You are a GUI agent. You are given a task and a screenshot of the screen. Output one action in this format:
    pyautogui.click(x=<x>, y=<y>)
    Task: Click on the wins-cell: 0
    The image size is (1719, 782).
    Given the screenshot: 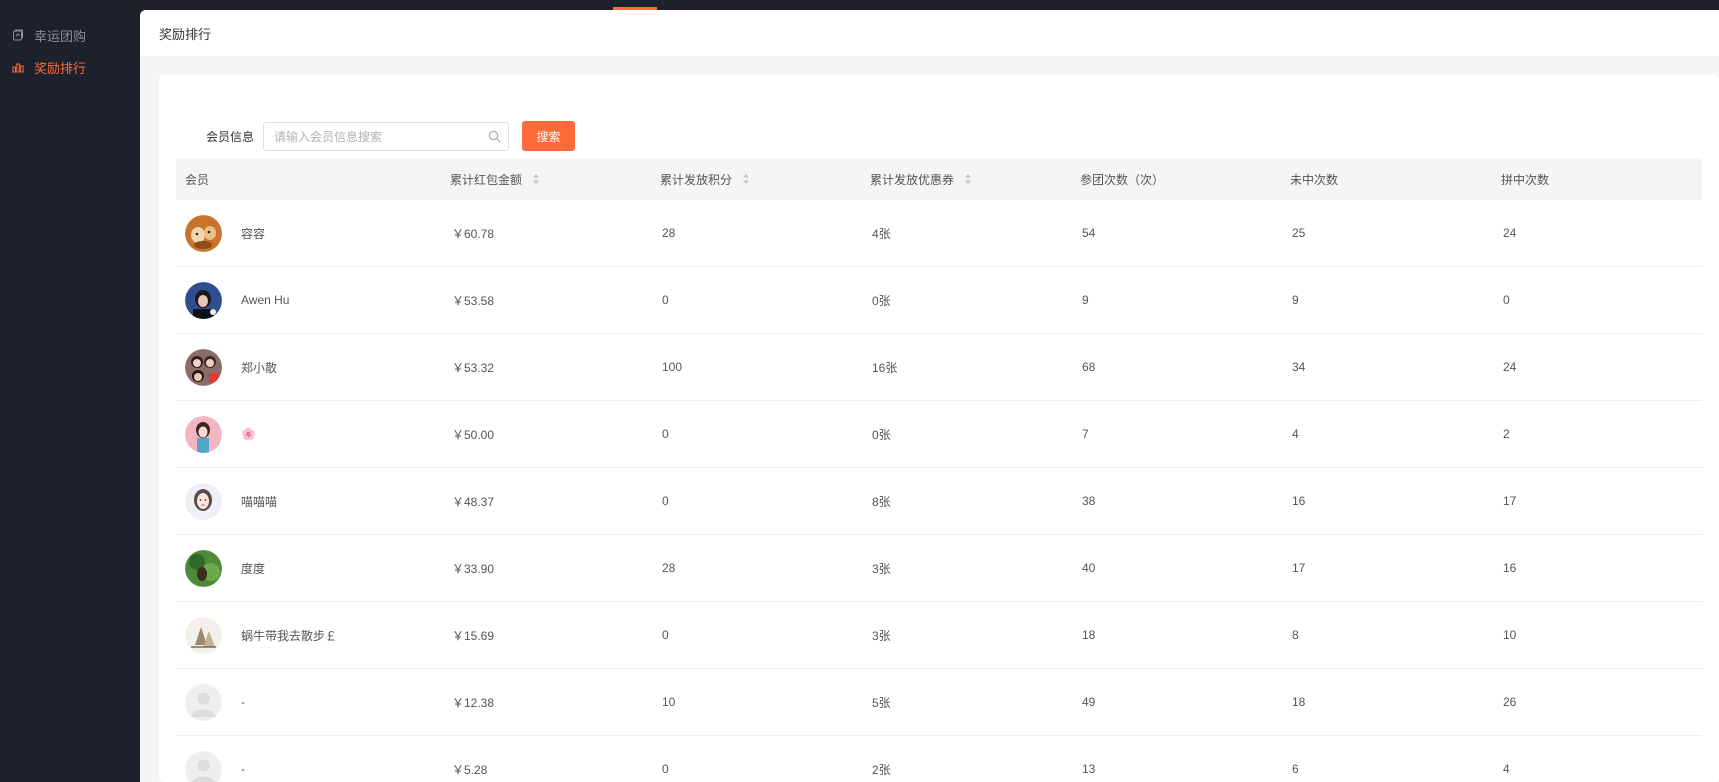 What is the action you would take?
    pyautogui.click(x=1506, y=300)
    